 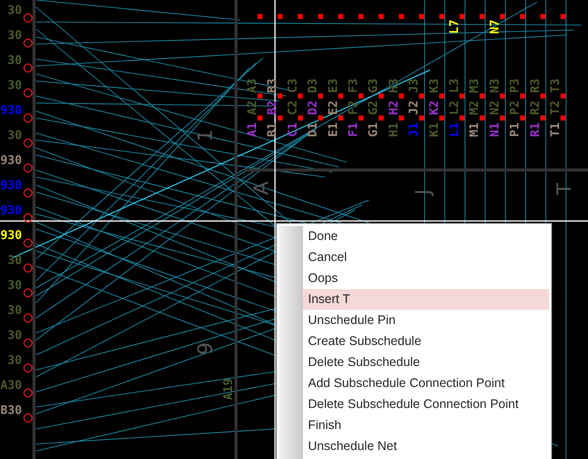 I want to click on pin-label: G1, so click(x=373, y=129).